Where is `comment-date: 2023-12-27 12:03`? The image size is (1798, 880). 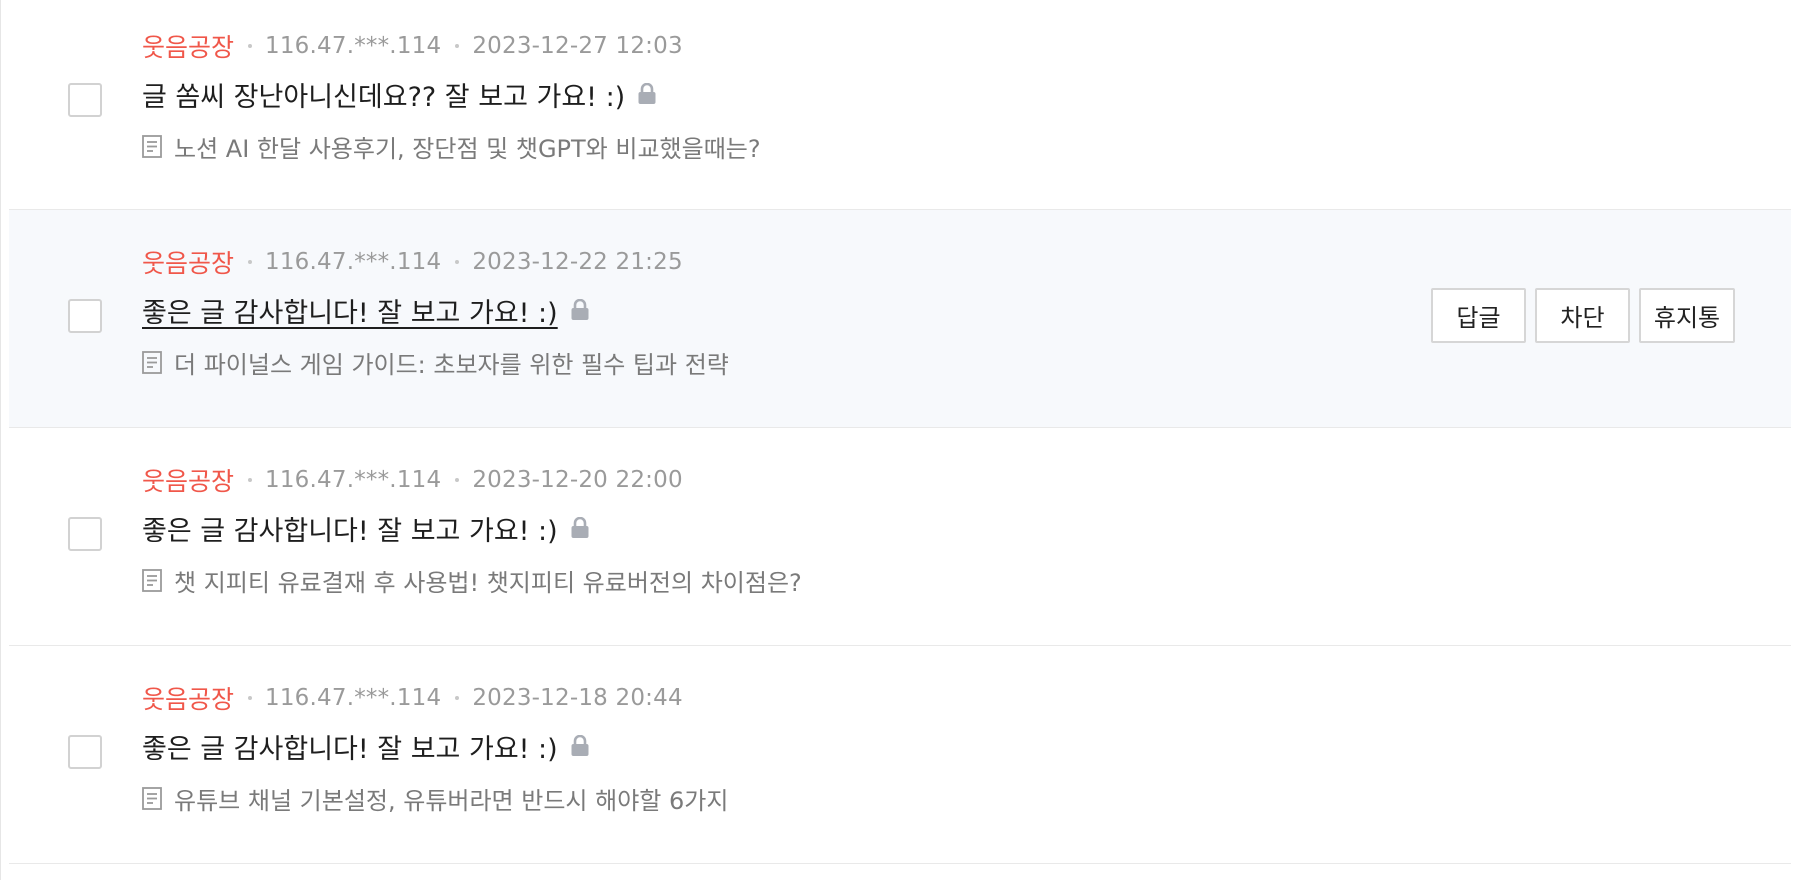 comment-date: 2023-12-27 12:03 is located at coordinates (577, 46).